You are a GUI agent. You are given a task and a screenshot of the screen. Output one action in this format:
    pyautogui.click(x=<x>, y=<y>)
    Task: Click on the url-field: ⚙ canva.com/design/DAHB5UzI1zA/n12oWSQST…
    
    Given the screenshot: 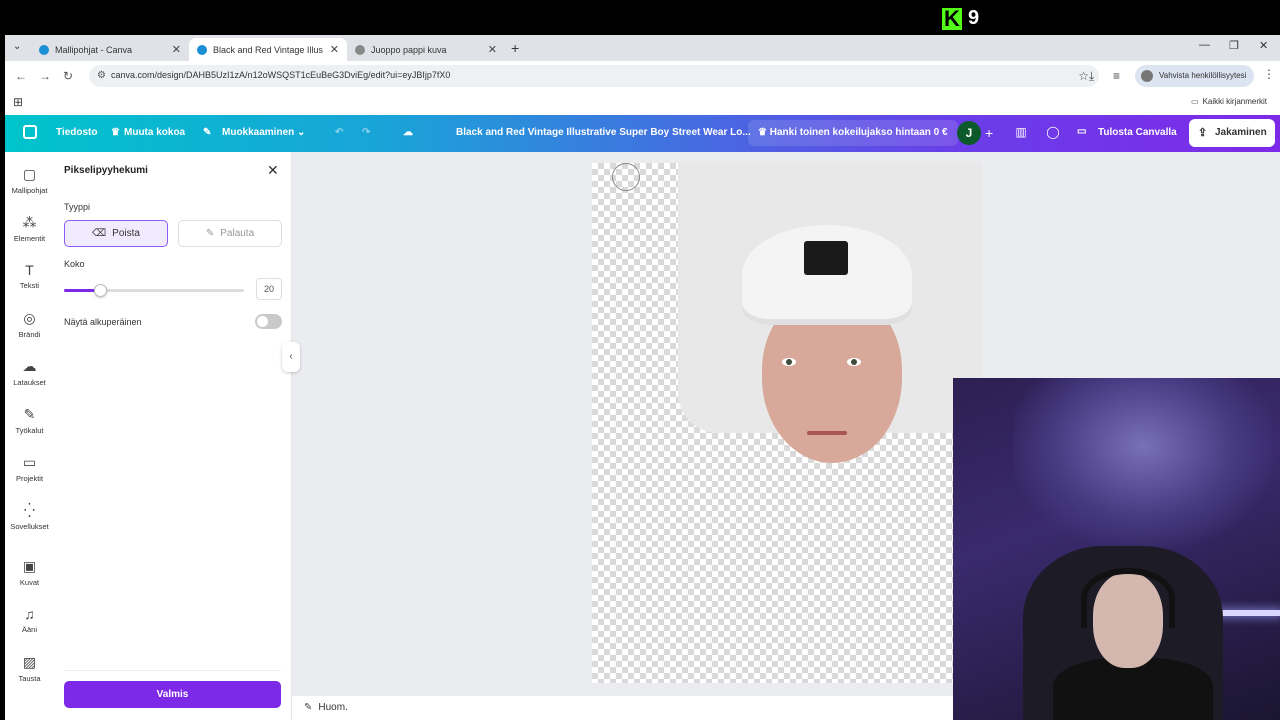 What is the action you would take?
    pyautogui.click(x=594, y=76)
    